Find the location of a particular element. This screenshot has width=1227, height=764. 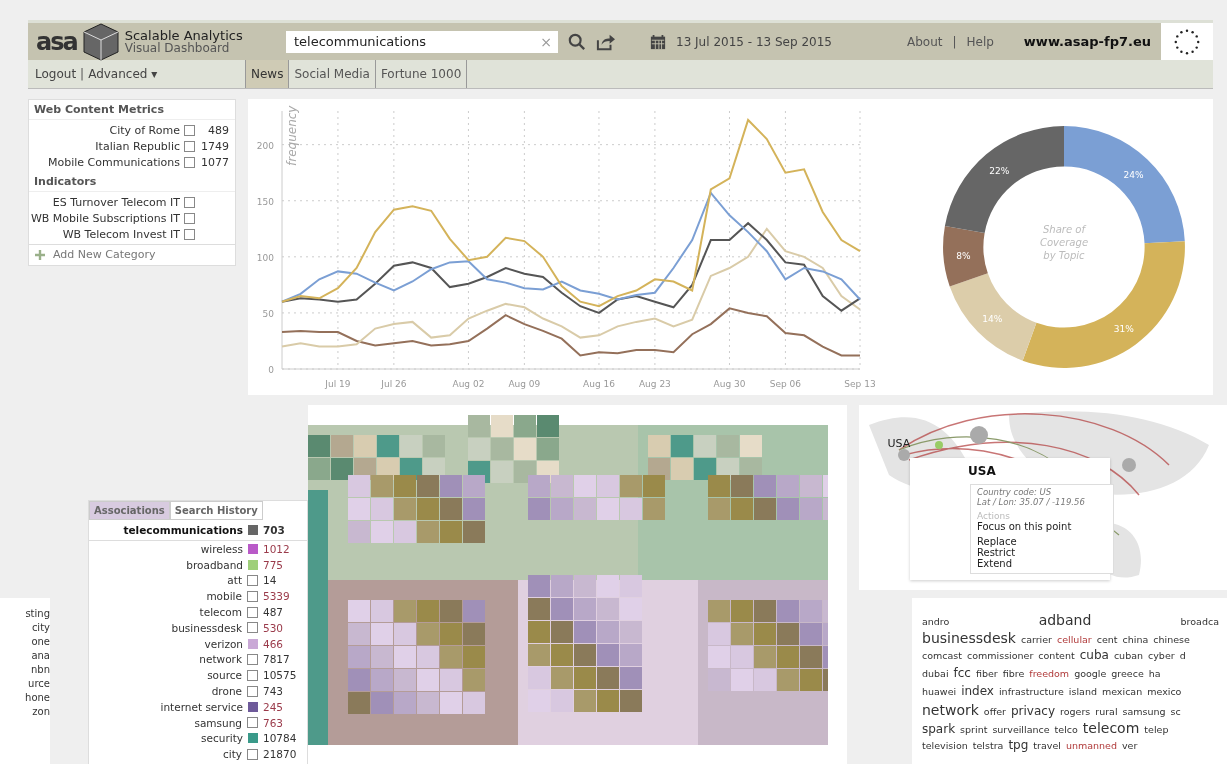

cloud-word: huawei is located at coordinates (939, 691).